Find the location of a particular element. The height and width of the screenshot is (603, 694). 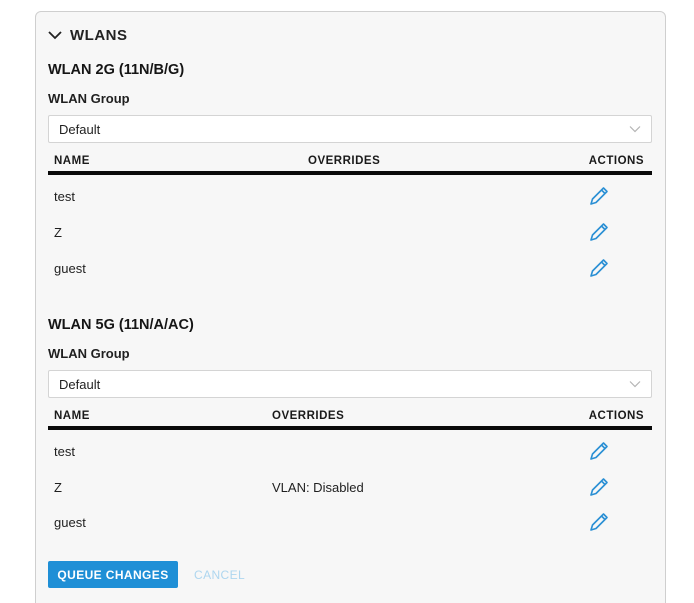

wlan-group-label-5g: WLAN Group is located at coordinates (89, 353).